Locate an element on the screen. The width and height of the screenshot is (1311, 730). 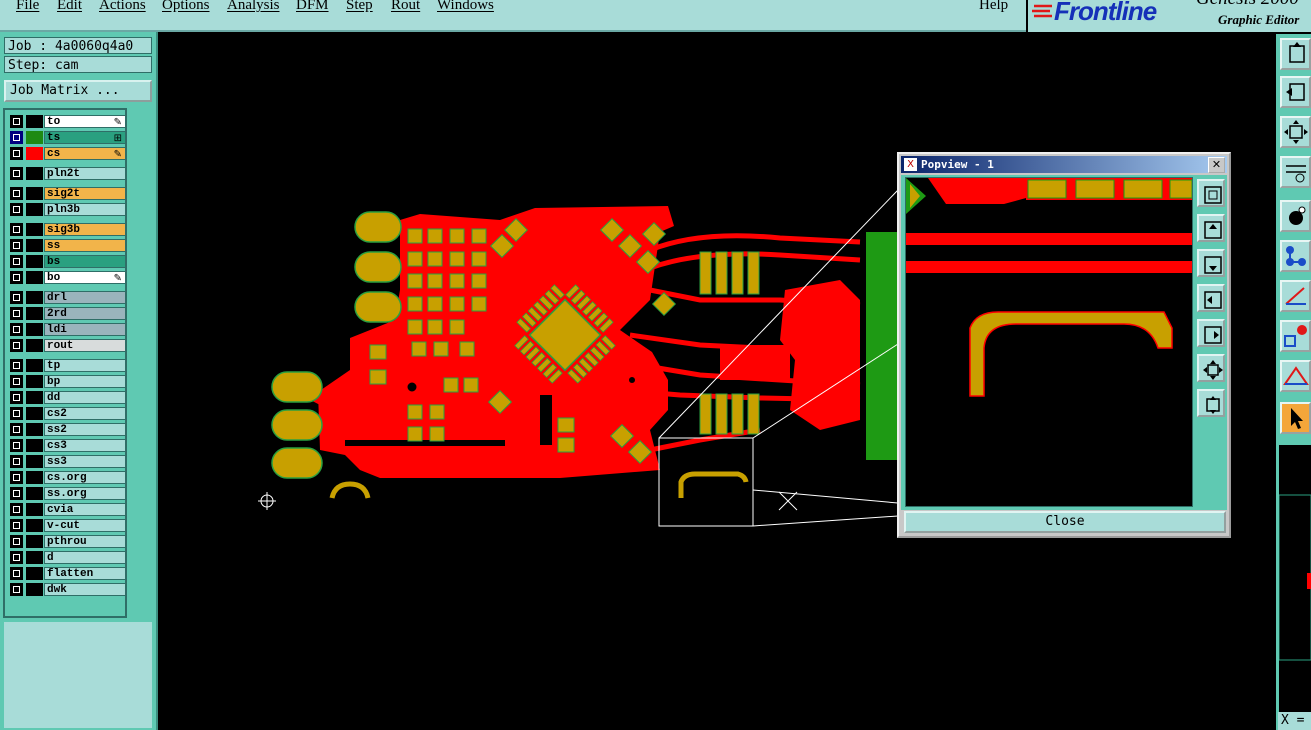
measure-icon is located at coordinates (1295, 296).